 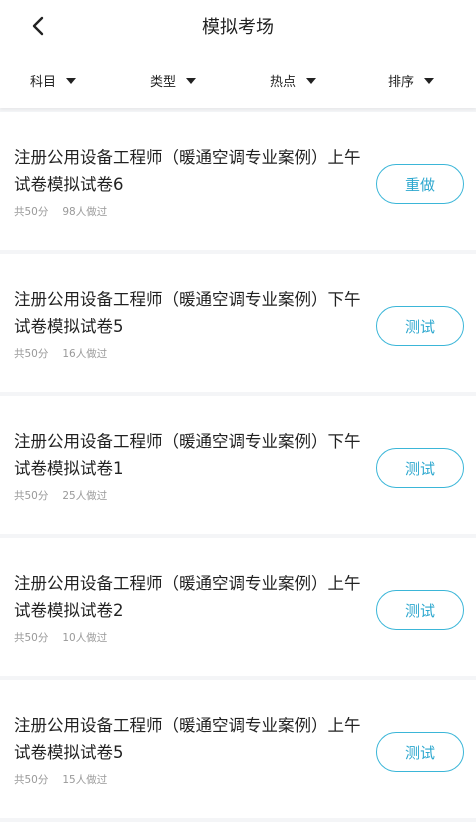 What do you see at coordinates (60, 353) in the screenshot?
I see `exam-meta: 共50分 16人做过` at bounding box center [60, 353].